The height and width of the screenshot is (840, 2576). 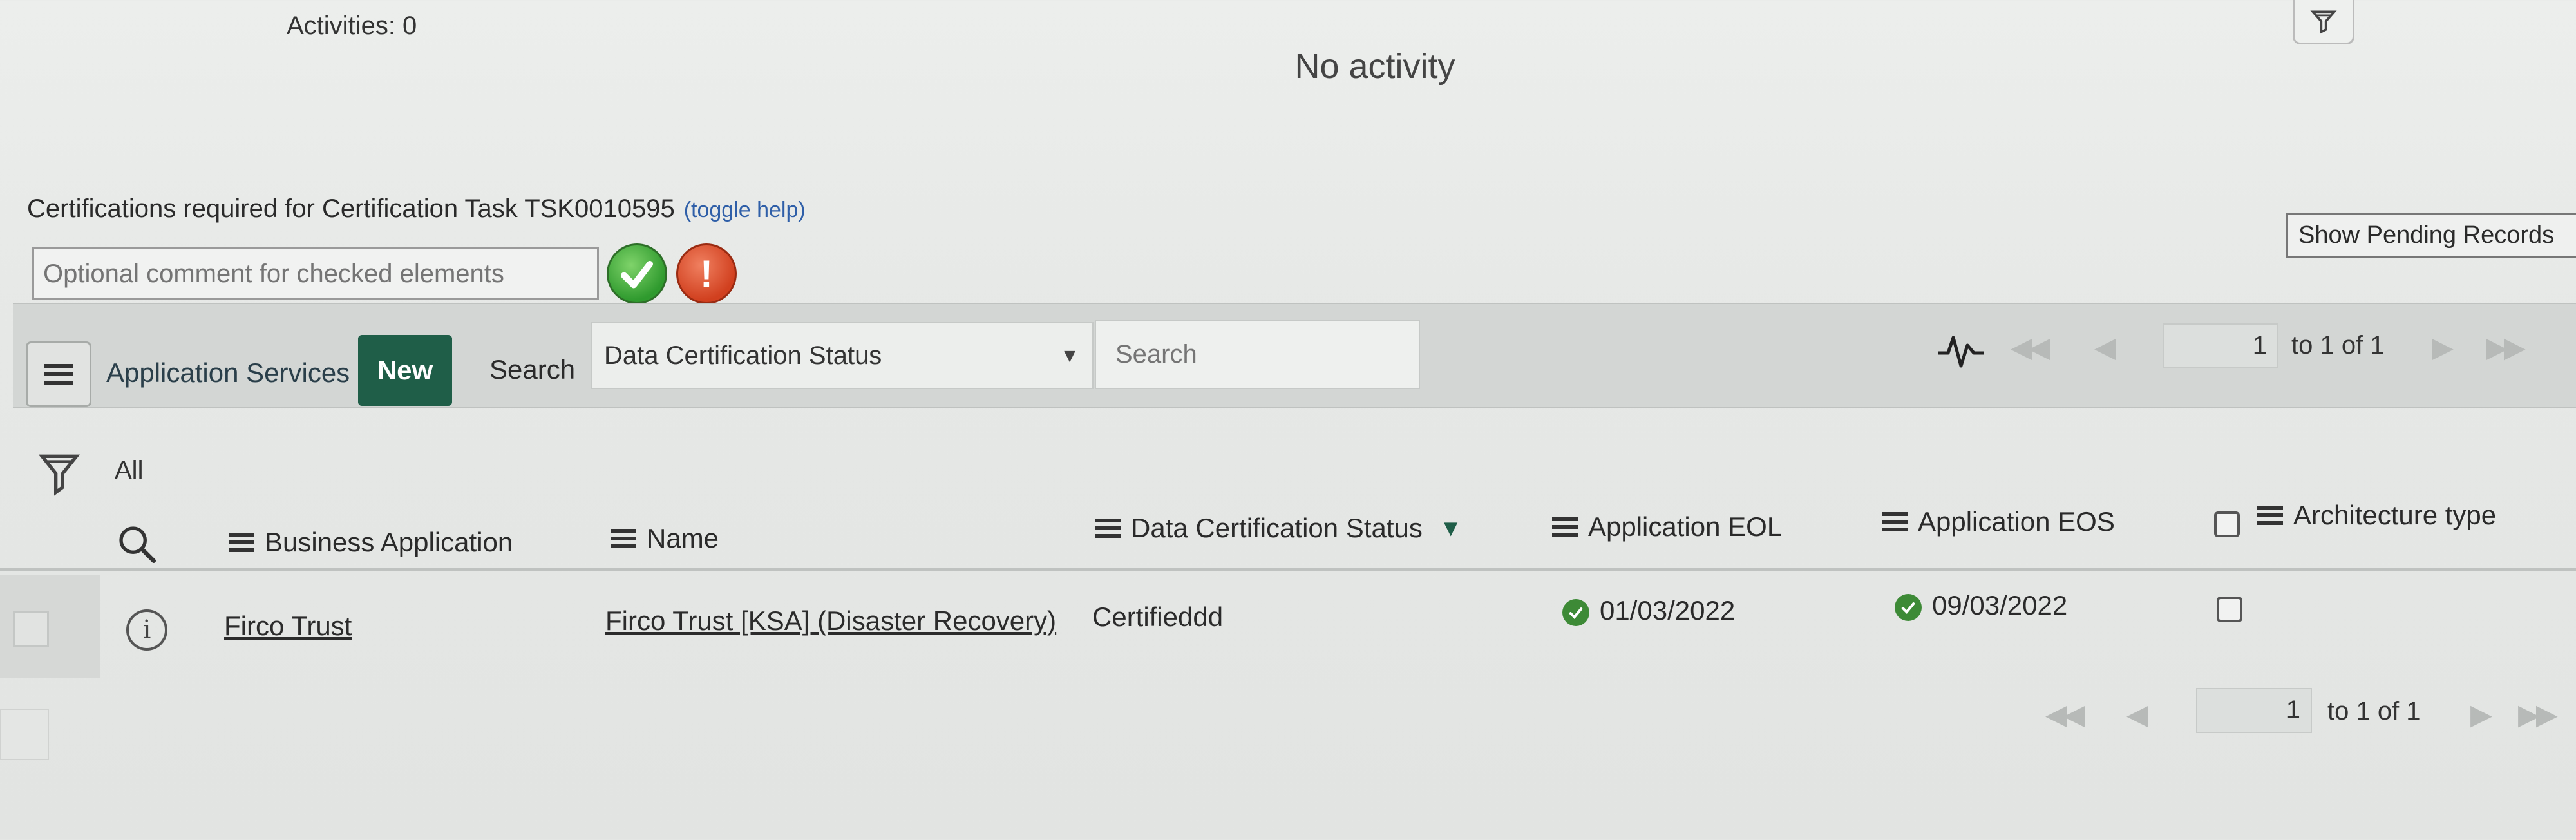 I want to click on cell-application-eol: 01/03/2022, so click(x=1649, y=610).